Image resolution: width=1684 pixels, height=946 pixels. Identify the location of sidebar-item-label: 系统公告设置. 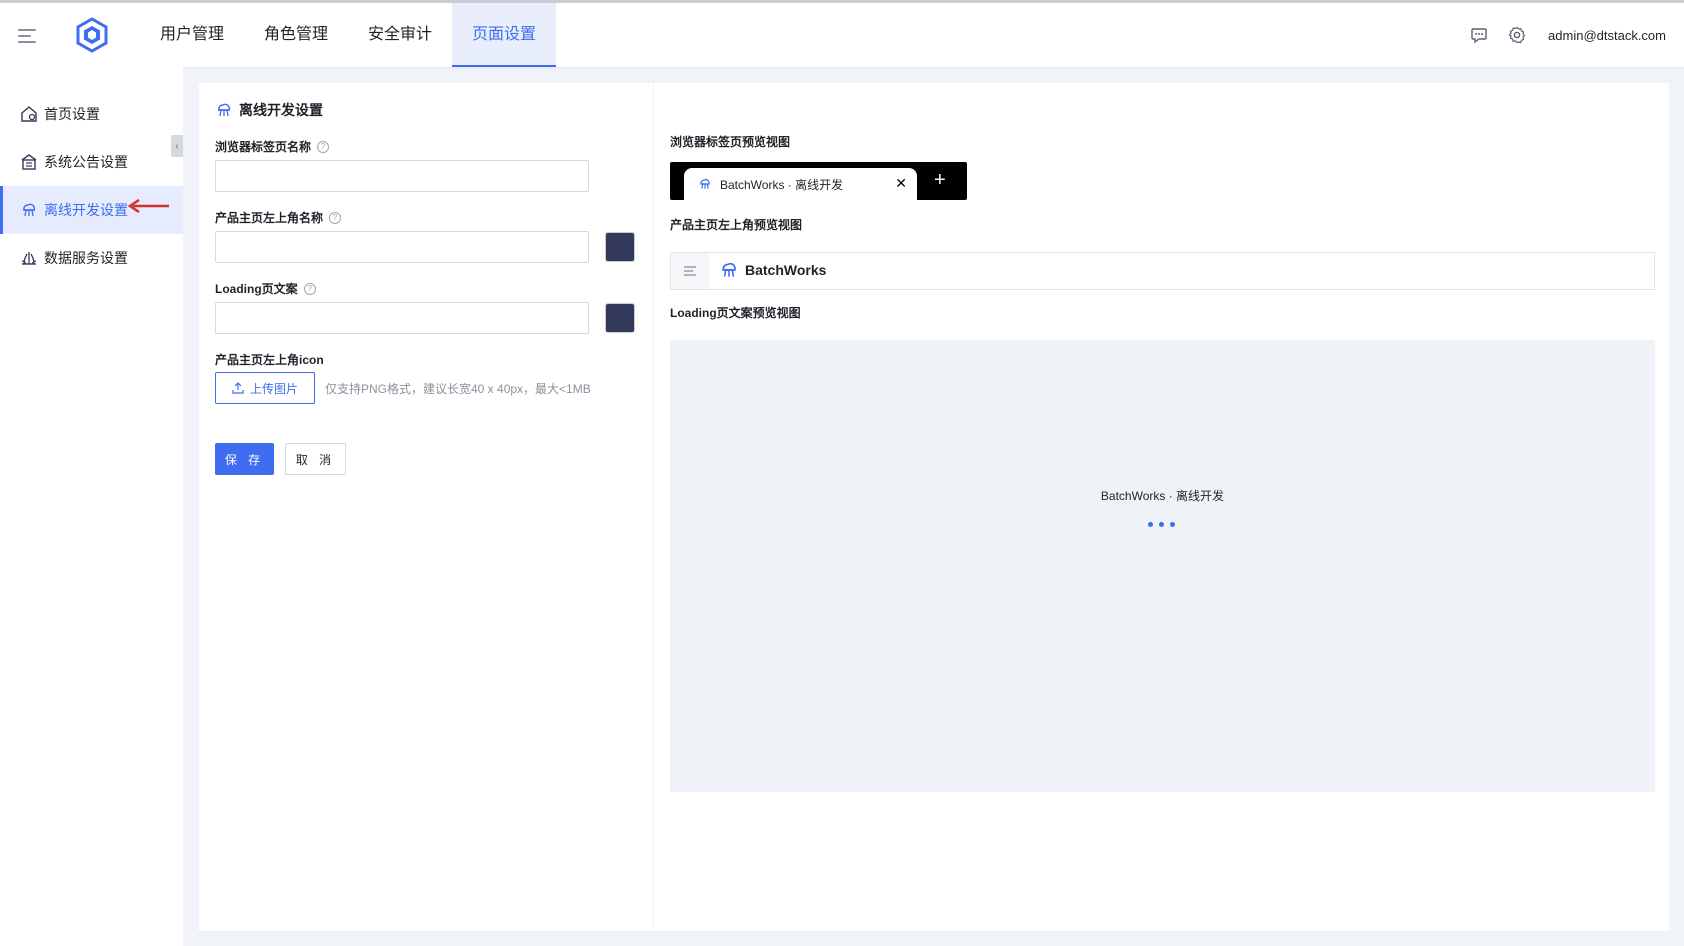
(86, 162).